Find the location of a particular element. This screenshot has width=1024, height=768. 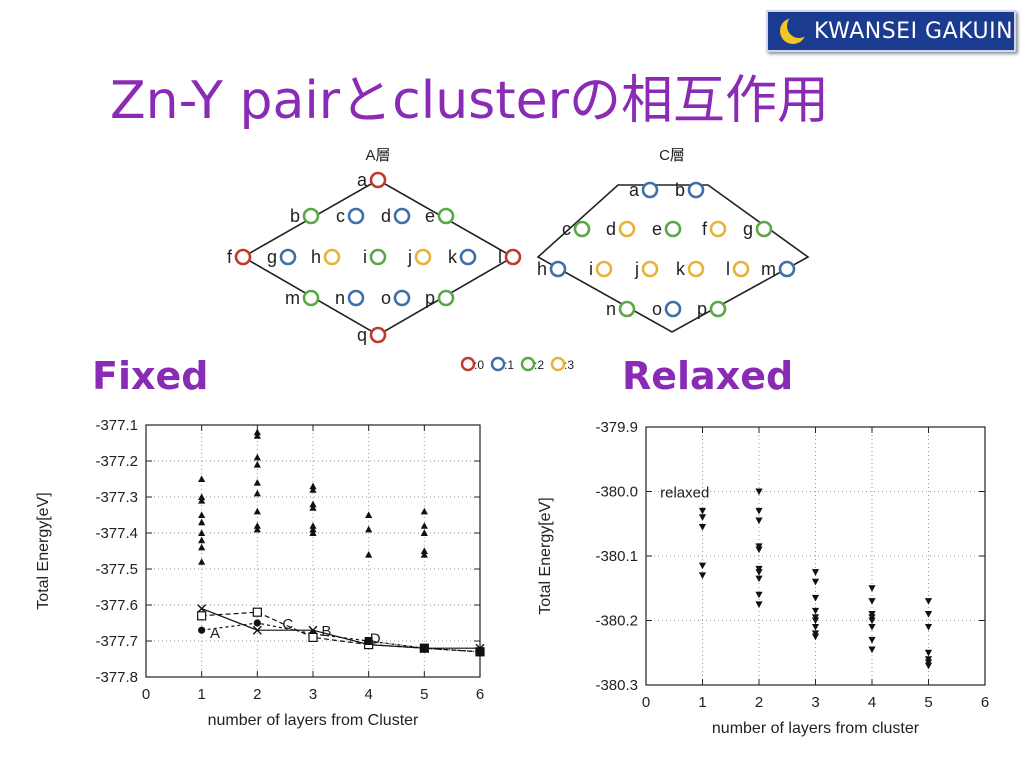

x-tick-label: 3 is located at coordinates (313, 694).